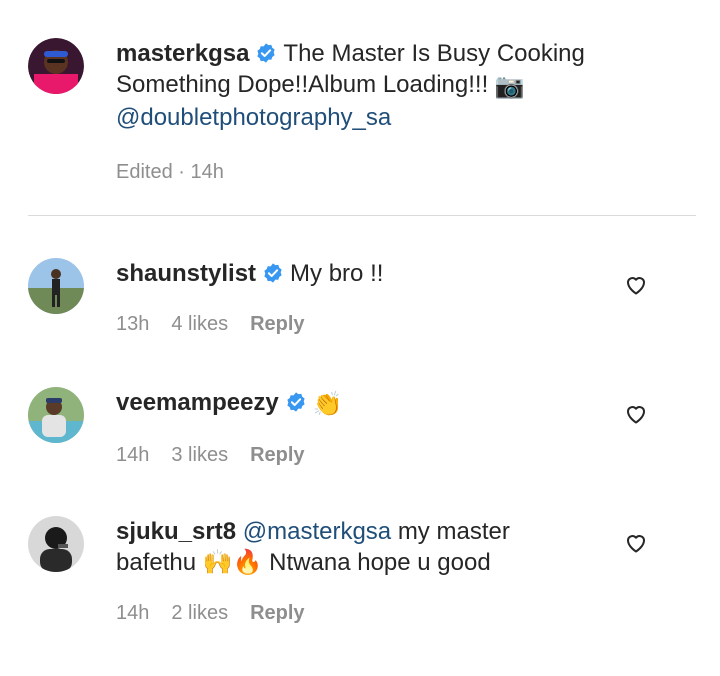 The image size is (720, 676). Describe the element at coordinates (396, 273) in the screenshot. I see `comment-text: shaunstylist My bro !!` at that location.